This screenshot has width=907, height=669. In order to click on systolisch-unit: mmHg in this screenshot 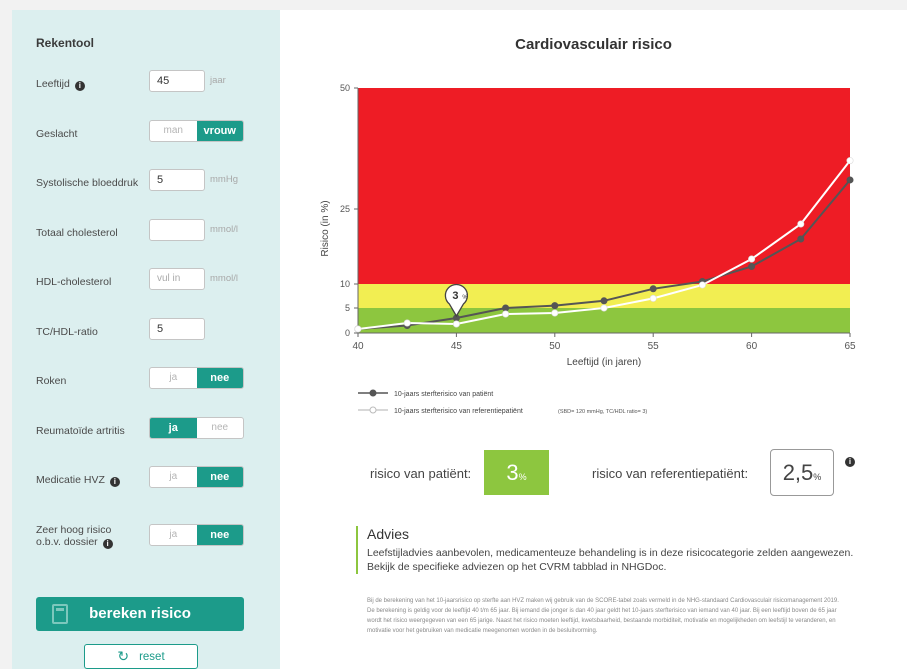, I will do `click(224, 179)`.